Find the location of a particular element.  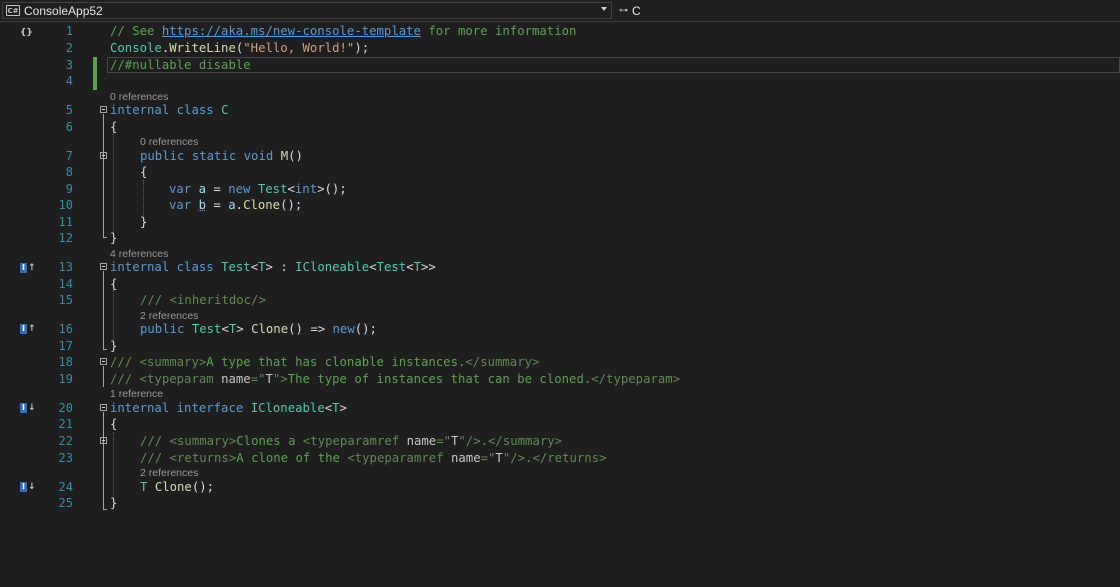

line-number: 12 is located at coordinates (65, 238).